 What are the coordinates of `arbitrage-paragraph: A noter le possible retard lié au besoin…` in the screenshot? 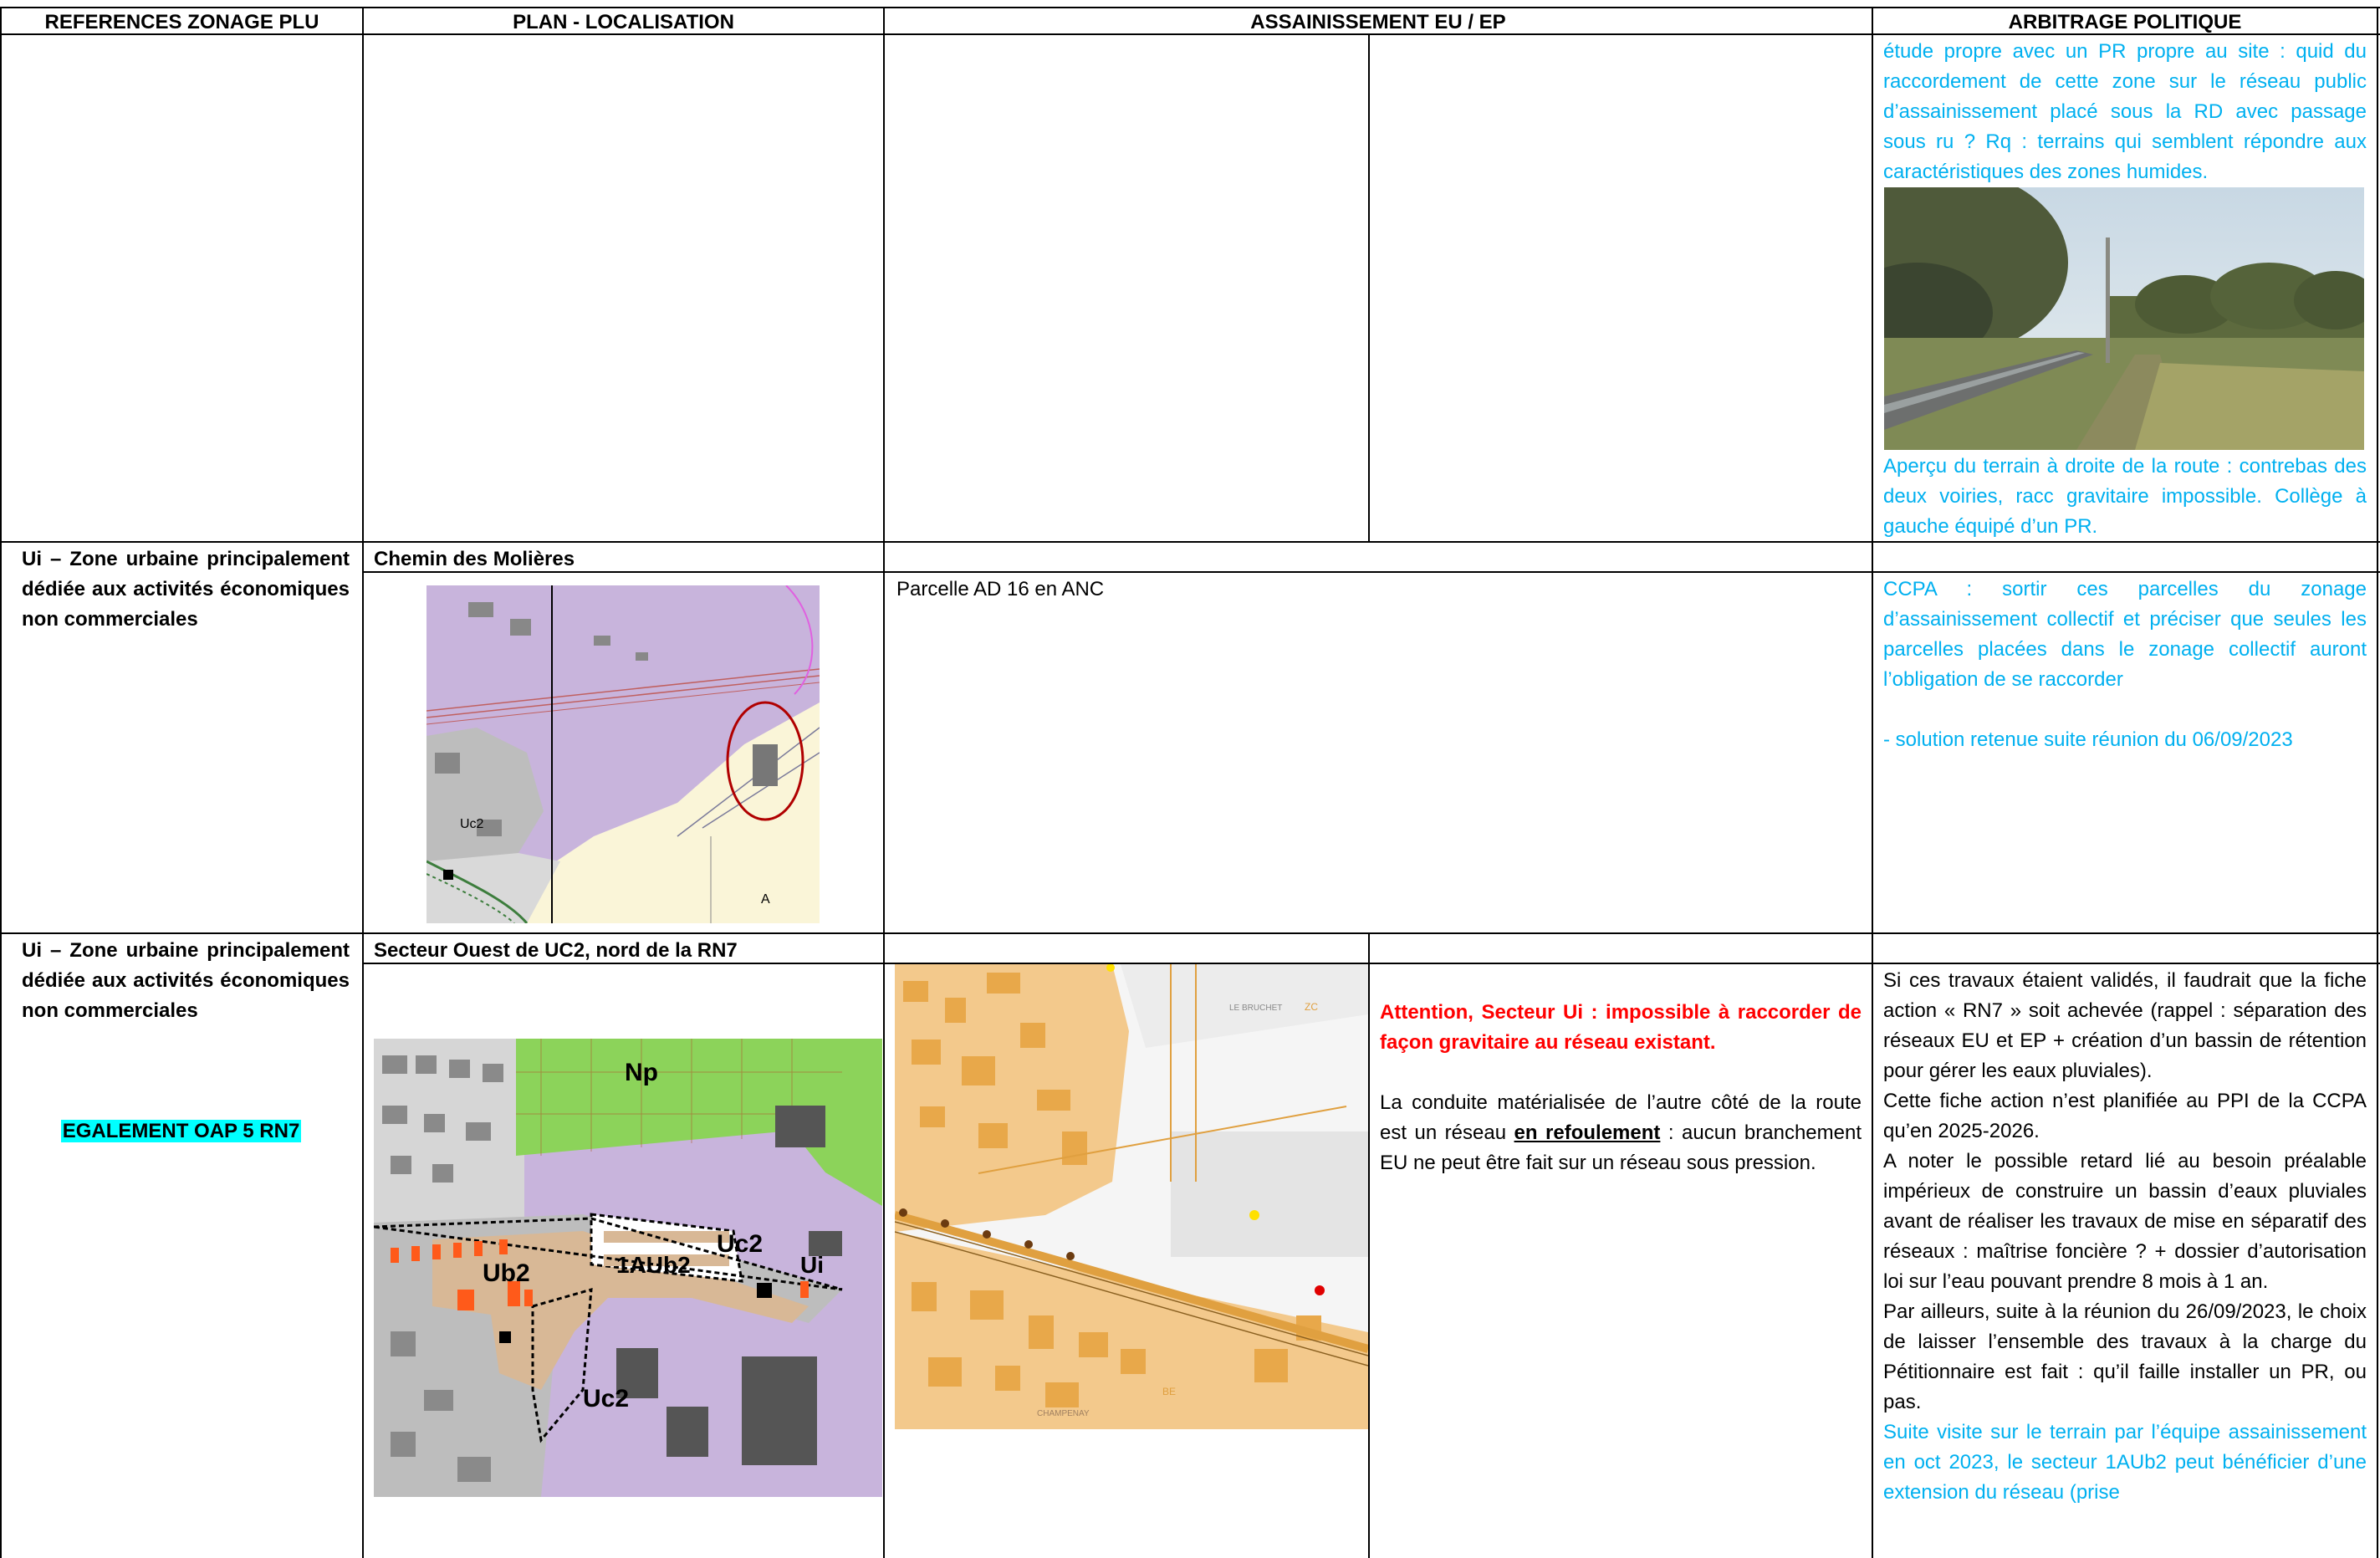 It's located at (2125, 1222).